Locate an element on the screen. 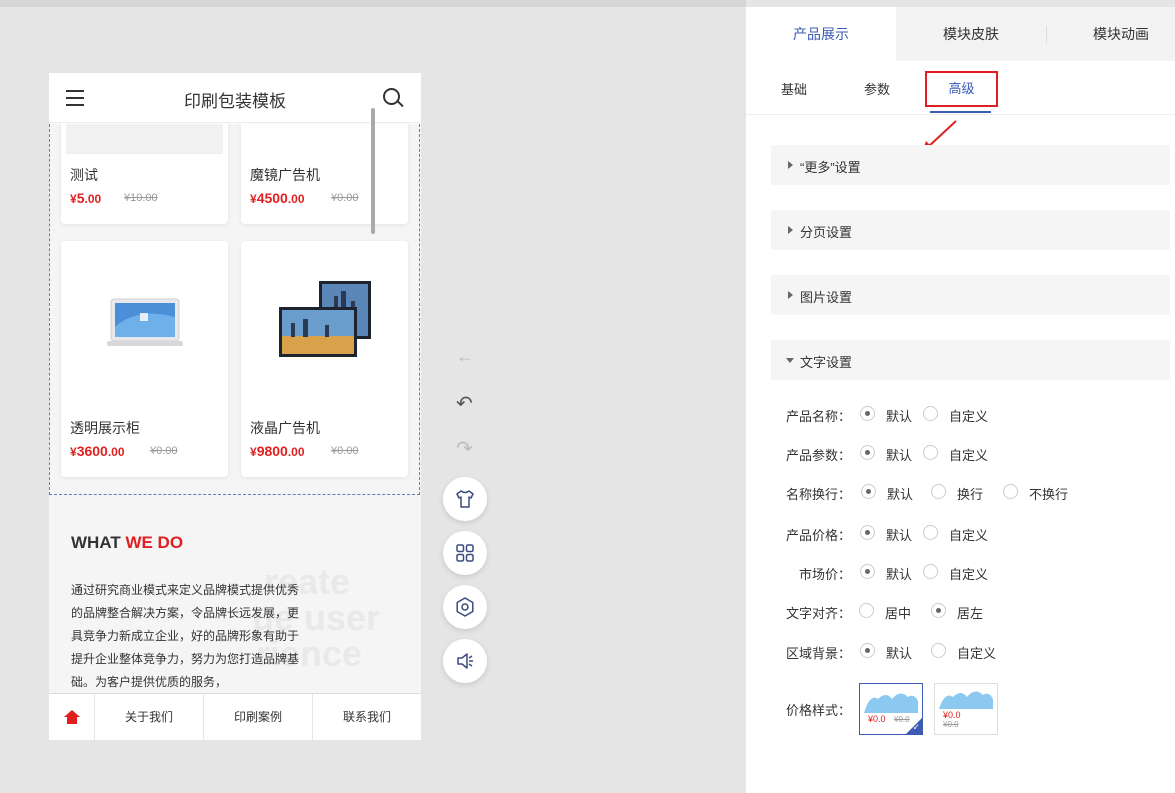 The image size is (1175, 793). product-card: 透明展示柜 ¥3600.00 ¥0.00 is located at coordinates (144, 359).